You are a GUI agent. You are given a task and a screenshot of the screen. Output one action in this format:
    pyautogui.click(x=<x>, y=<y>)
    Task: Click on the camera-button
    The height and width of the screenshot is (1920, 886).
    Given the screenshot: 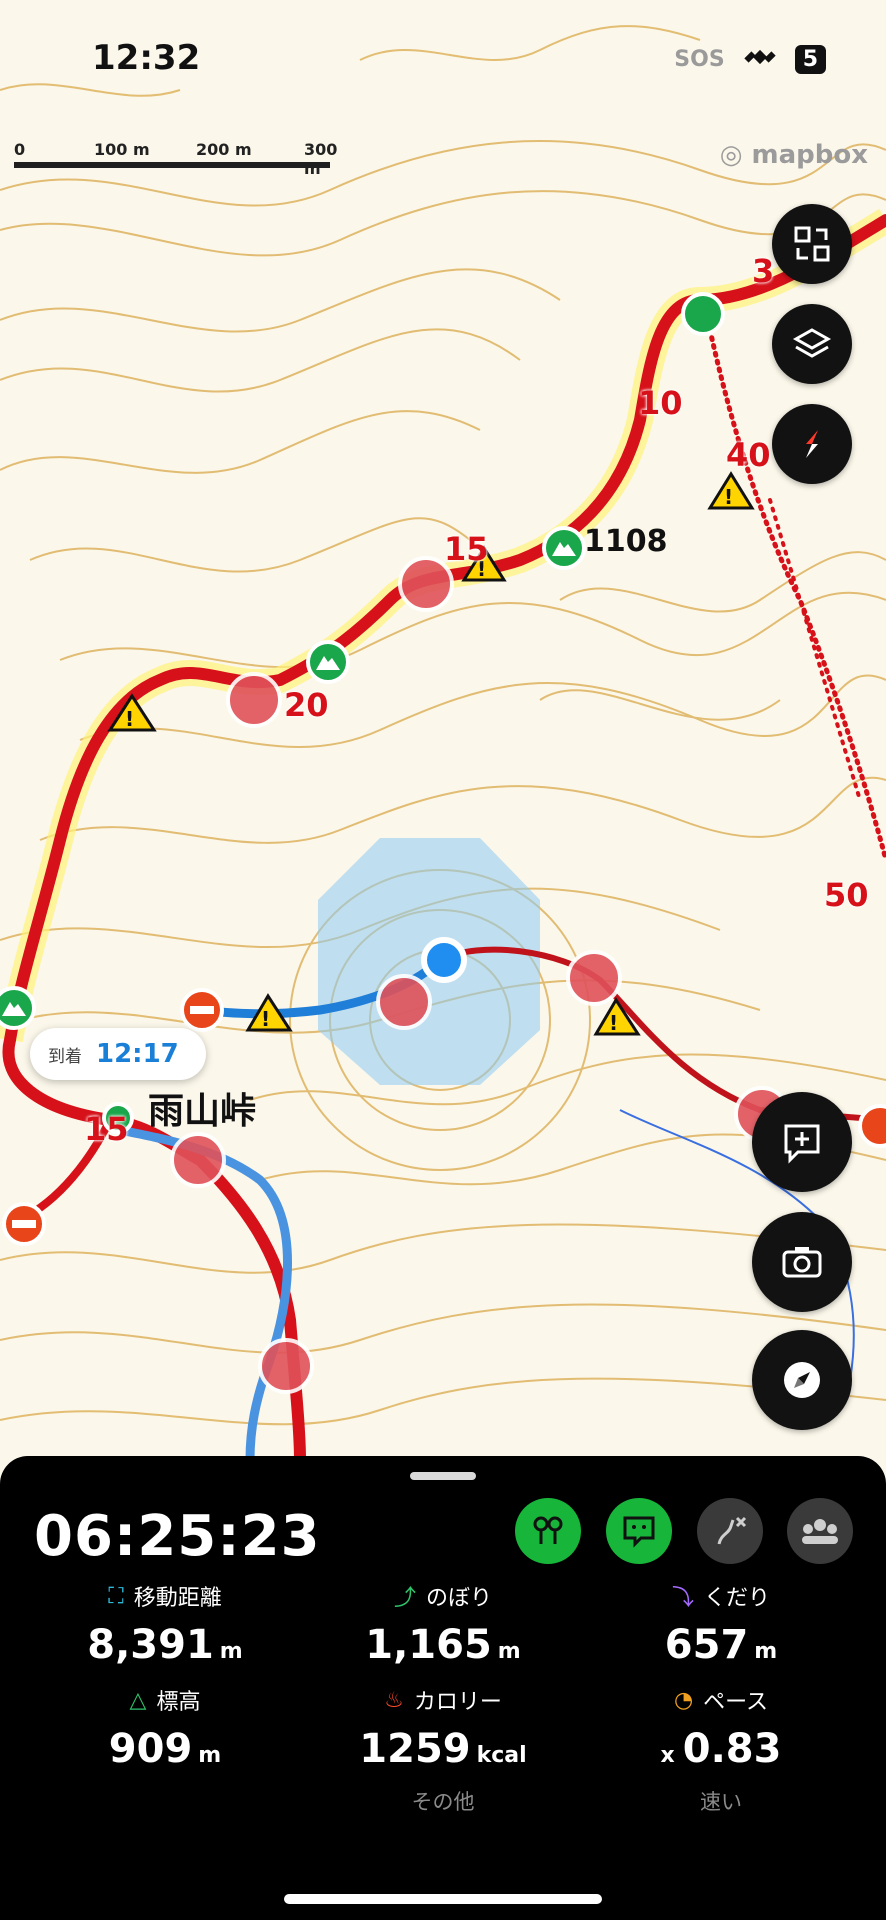 What is the action you would take?
    pyautogui.click(x=802, y=1262)
    